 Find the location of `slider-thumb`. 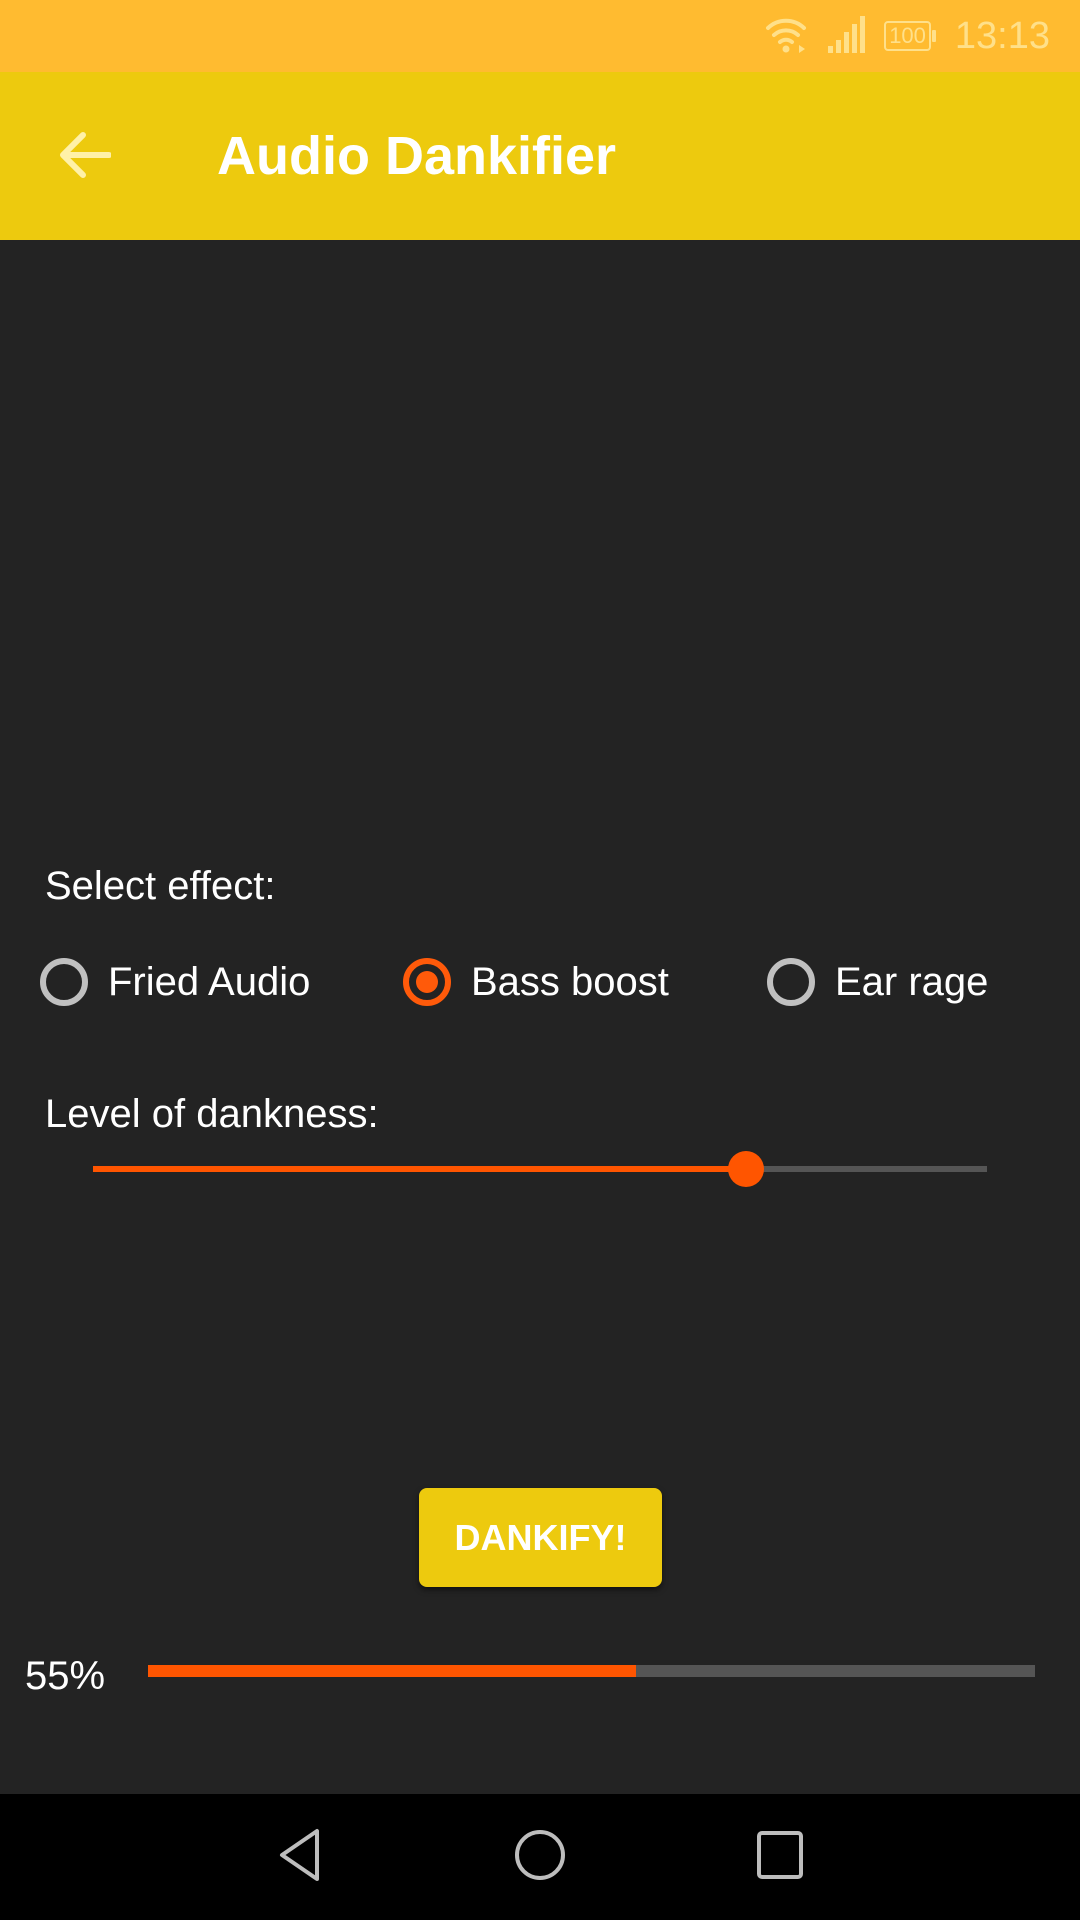

slider-thumb is located at coordinates (745, 1169).